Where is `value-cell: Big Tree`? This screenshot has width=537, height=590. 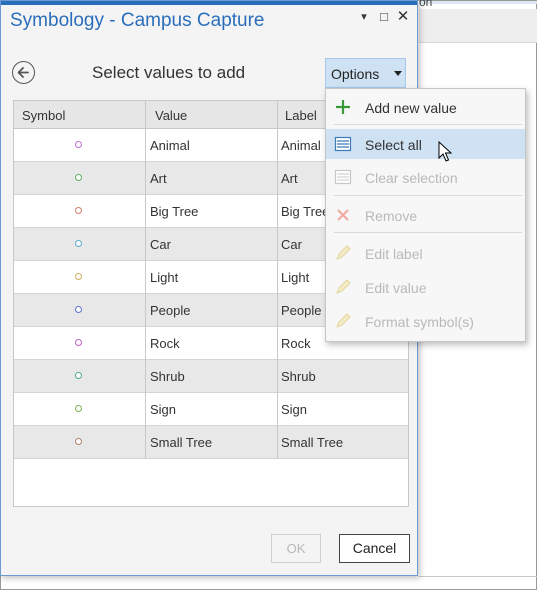
value-cell: Big Tree is located at coordinates (174, 211).